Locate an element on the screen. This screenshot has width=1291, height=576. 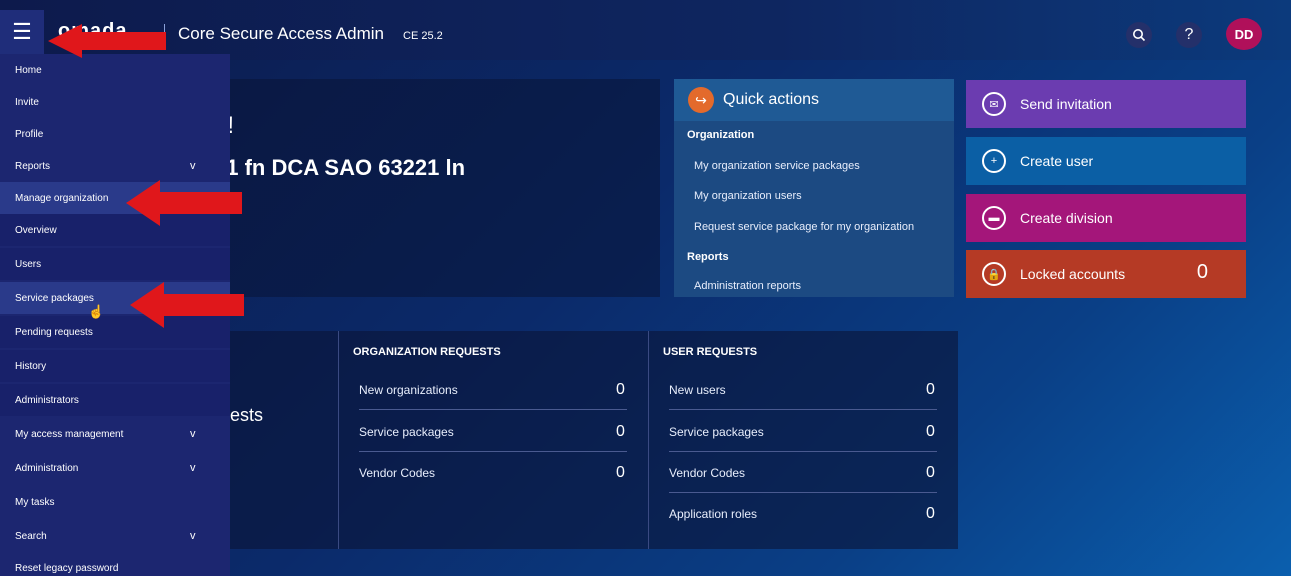
menu-item-label: Reset legacy password is located at coordinates (67, 568).